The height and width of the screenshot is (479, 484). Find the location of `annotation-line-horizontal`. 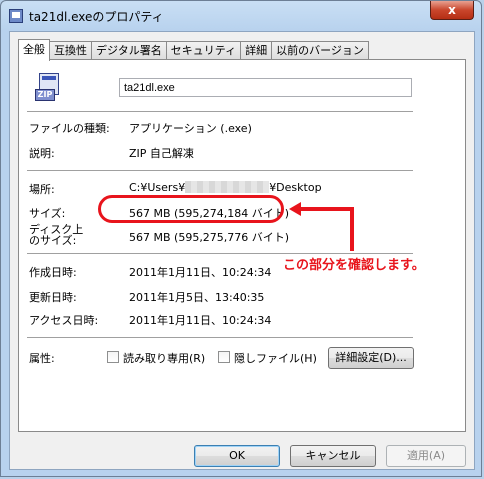

annotation-line-horizontal is located at coordinates (326, 209).